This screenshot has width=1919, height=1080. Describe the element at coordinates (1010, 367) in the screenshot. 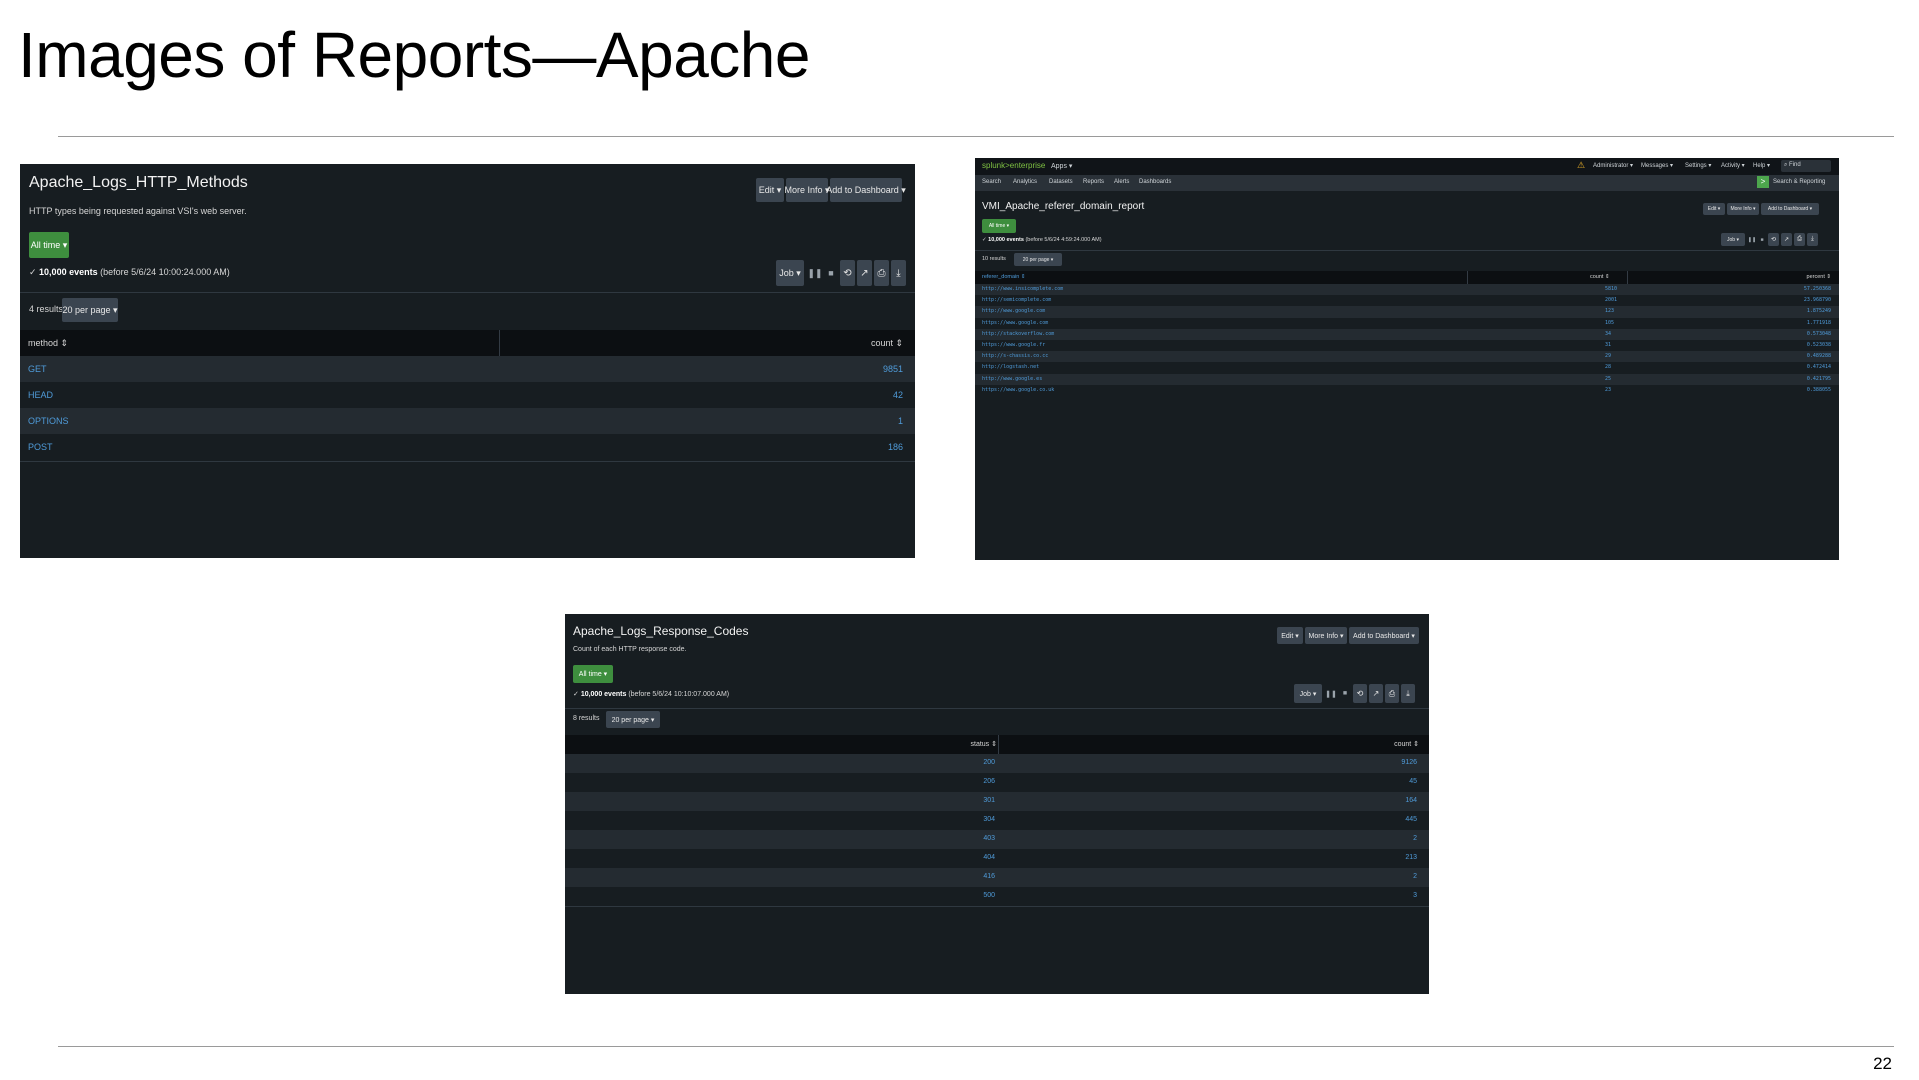

I see `cell-referer-domain: http://logstash.net` at that location.